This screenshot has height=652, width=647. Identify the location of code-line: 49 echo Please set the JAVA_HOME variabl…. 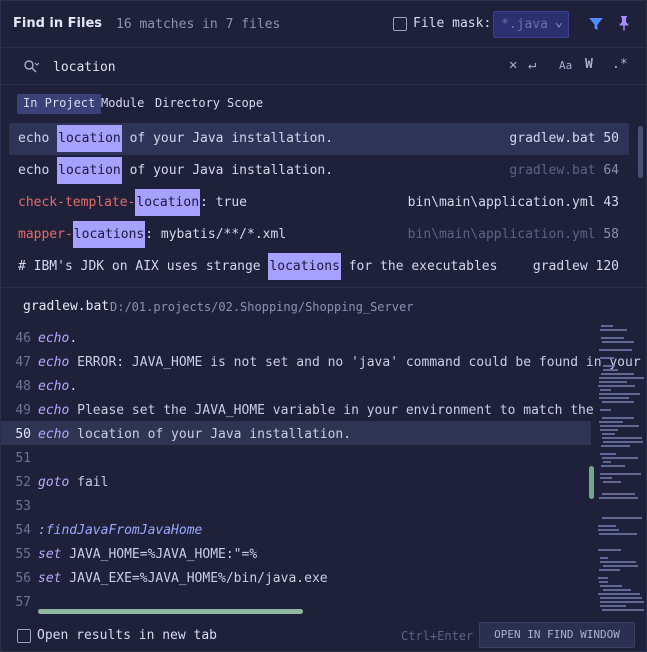
(297, 409).